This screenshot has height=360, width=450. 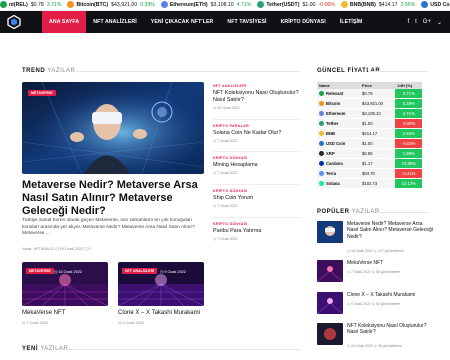 I want to click on change-cell: 4.71%, so click(x=408, y=114).